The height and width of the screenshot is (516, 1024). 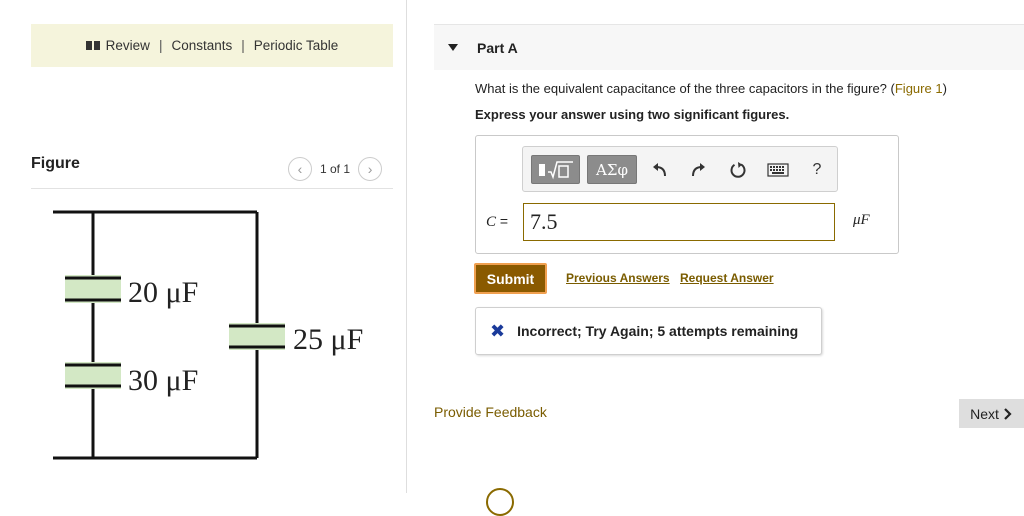 I want to click on capacitor-label: 30 μF, so click(x=163, y=380).